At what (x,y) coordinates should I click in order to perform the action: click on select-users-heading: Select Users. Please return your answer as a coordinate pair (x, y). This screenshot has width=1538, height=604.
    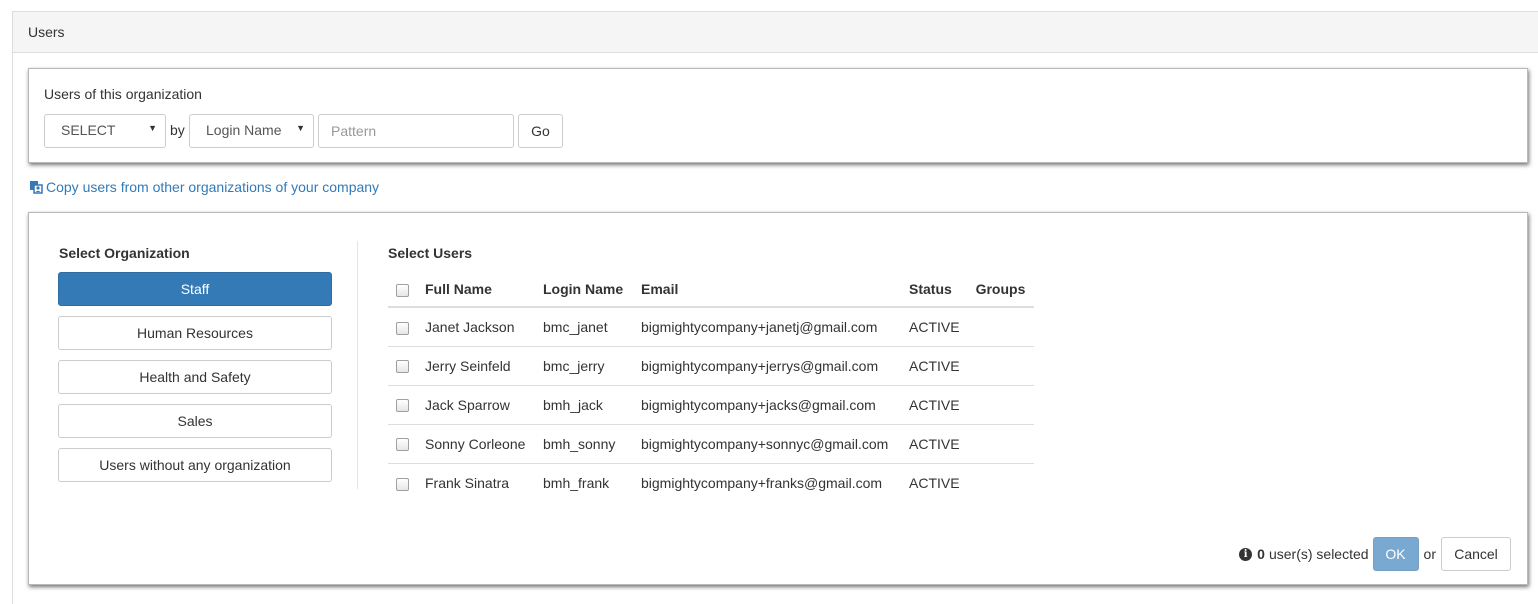
    Looking at the image, I should click on (430, 253).